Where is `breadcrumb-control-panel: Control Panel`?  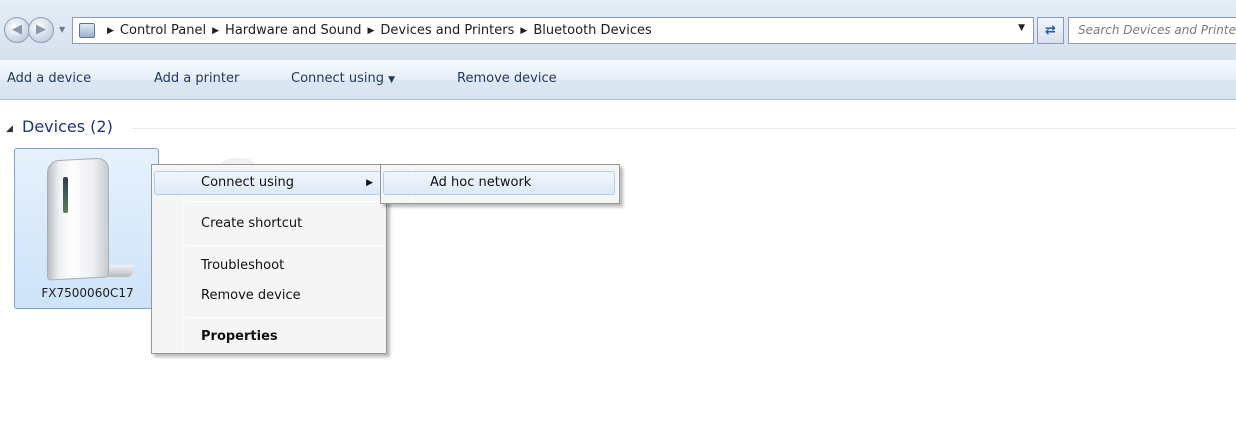 breadcrumb-control-panel: Control Panel is located at coordinates (163, 30).